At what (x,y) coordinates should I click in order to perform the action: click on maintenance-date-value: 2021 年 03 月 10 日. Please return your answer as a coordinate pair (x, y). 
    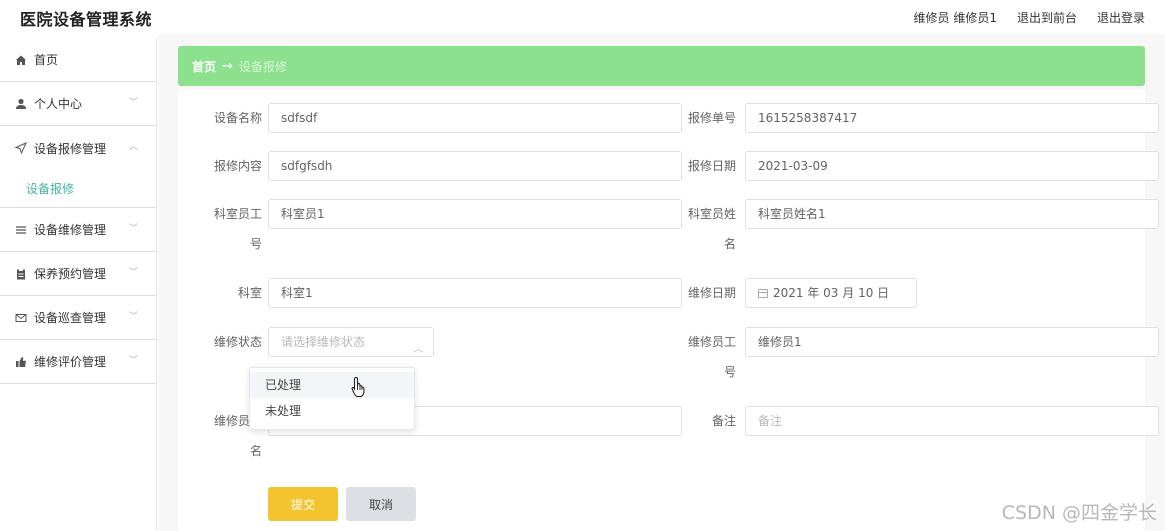
    Looking at the image, I should click on (831, 293).